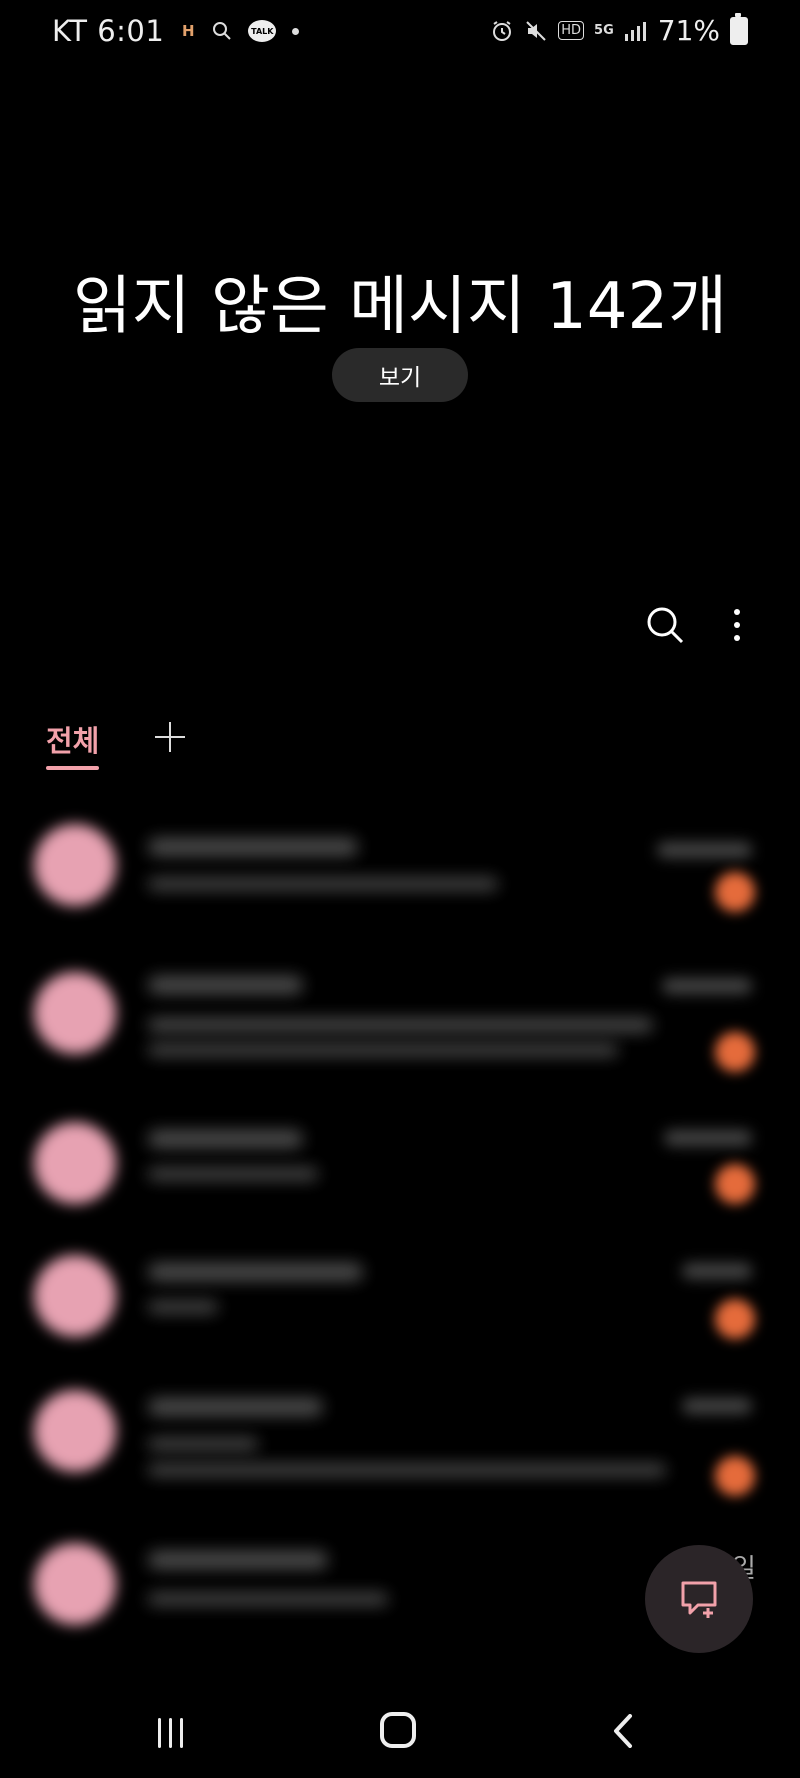  What do you see at coordinates (262, 31) in the screenshot?
I see `kakaotalk-icon: TALK` at bounding box center [262, 31].